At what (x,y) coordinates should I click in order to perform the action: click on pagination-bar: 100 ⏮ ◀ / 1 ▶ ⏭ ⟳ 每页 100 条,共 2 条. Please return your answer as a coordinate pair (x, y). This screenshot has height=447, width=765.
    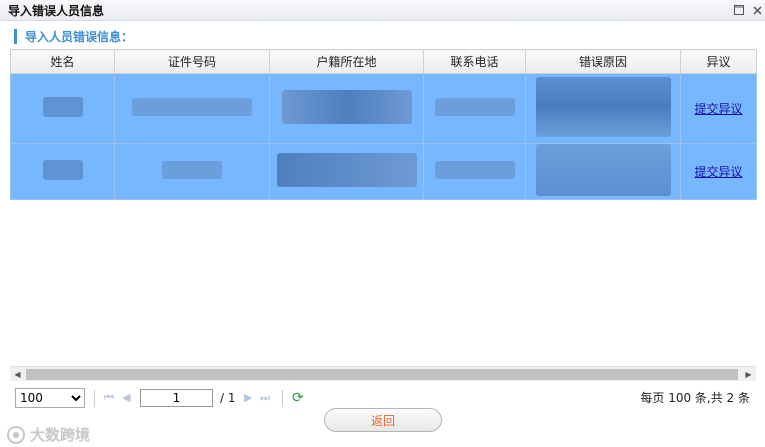
    Looking at the image, I should click on (383, 398).